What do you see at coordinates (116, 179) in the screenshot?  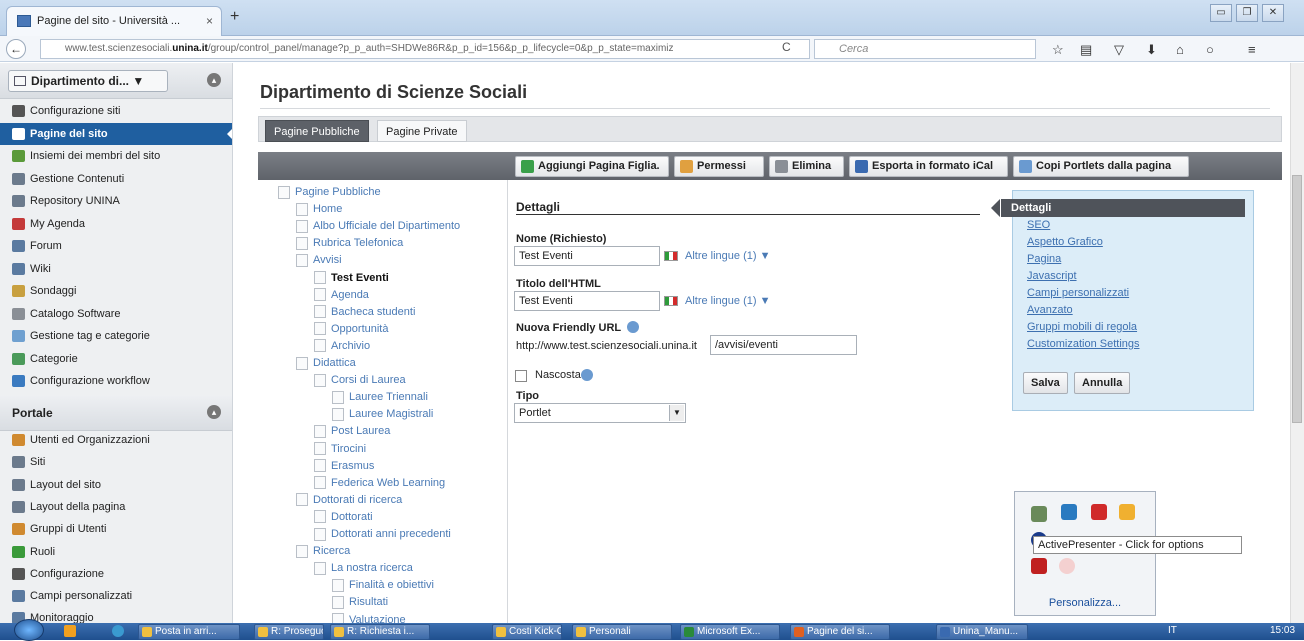 I see `sidebar-item: Gestione Contenuti` at bounding box center [116, 179].